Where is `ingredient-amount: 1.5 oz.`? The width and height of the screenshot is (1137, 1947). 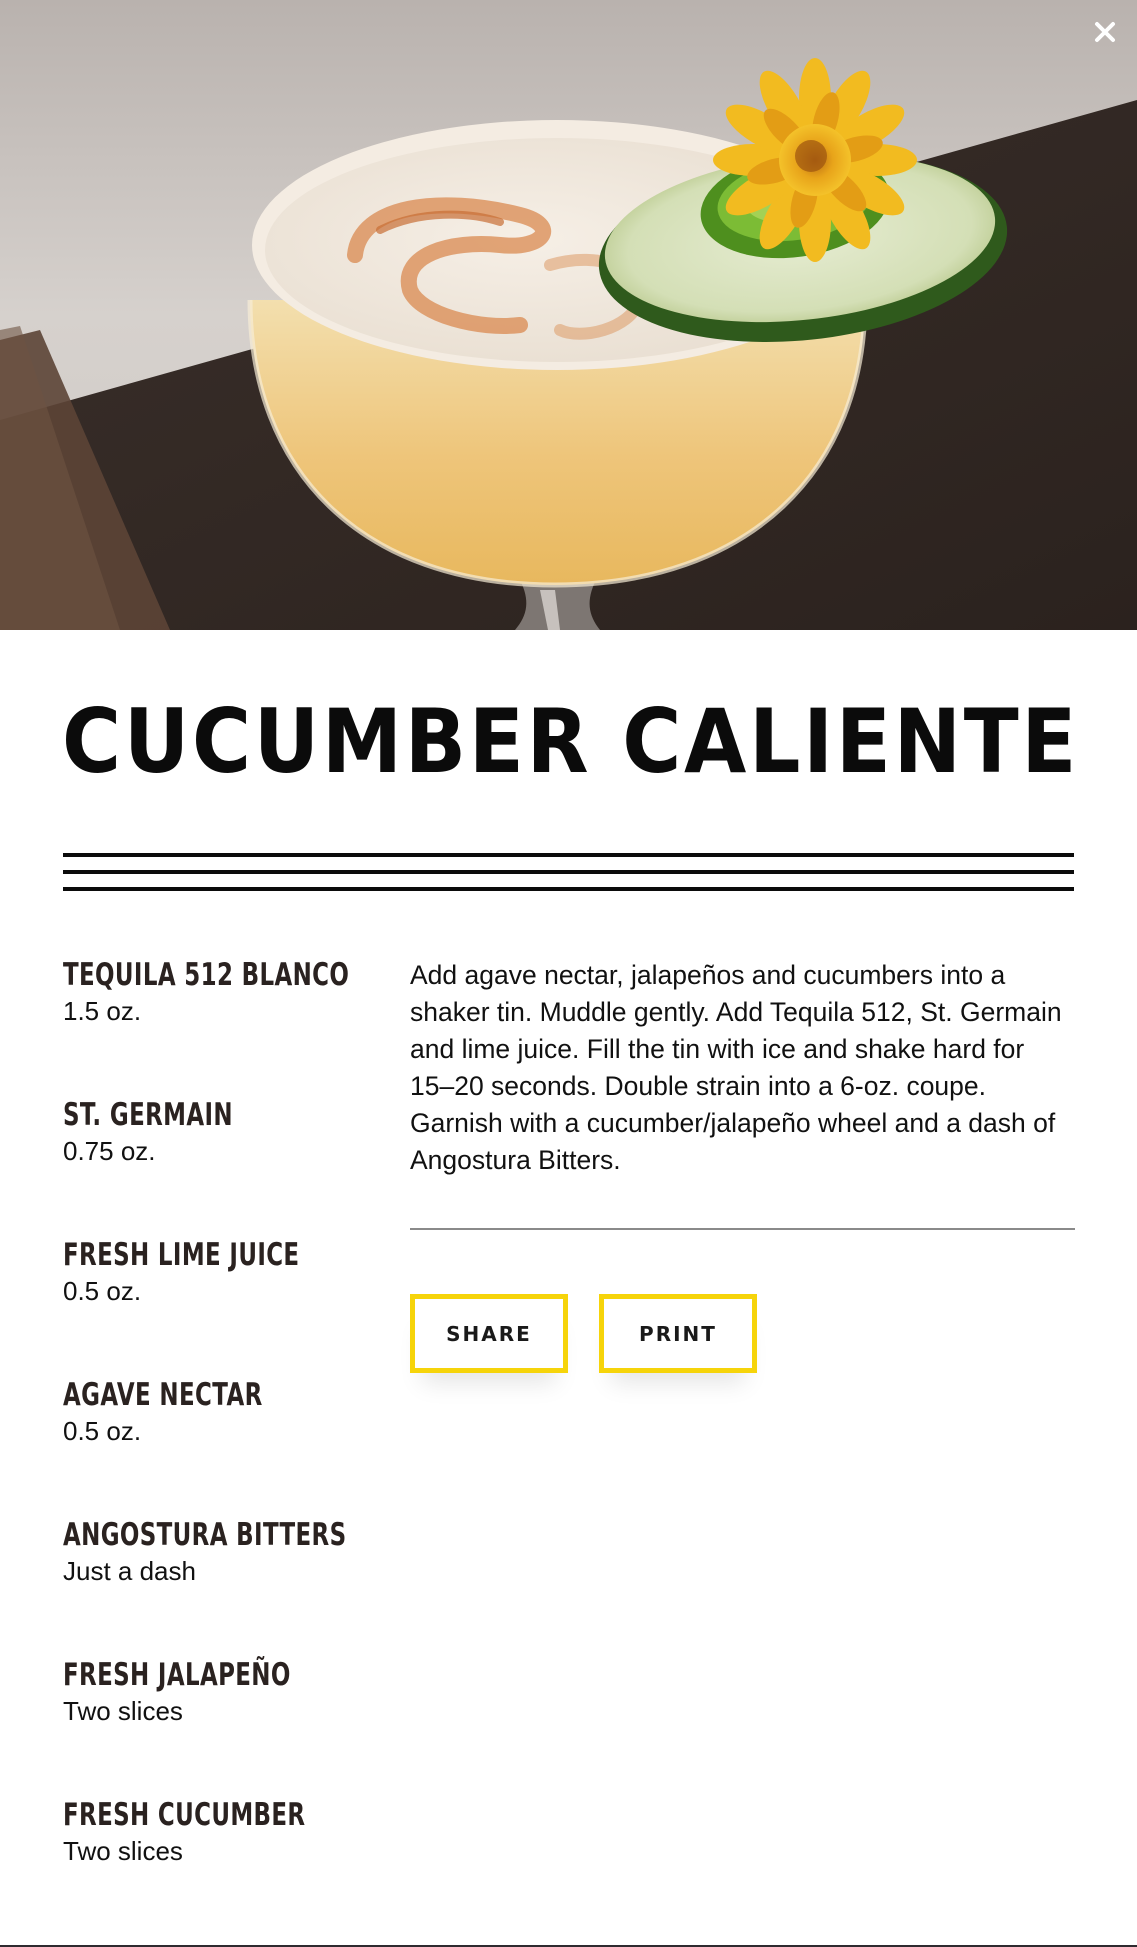
ingredient-amount: 1.5 oz. is located at coordinates (102, 1011).